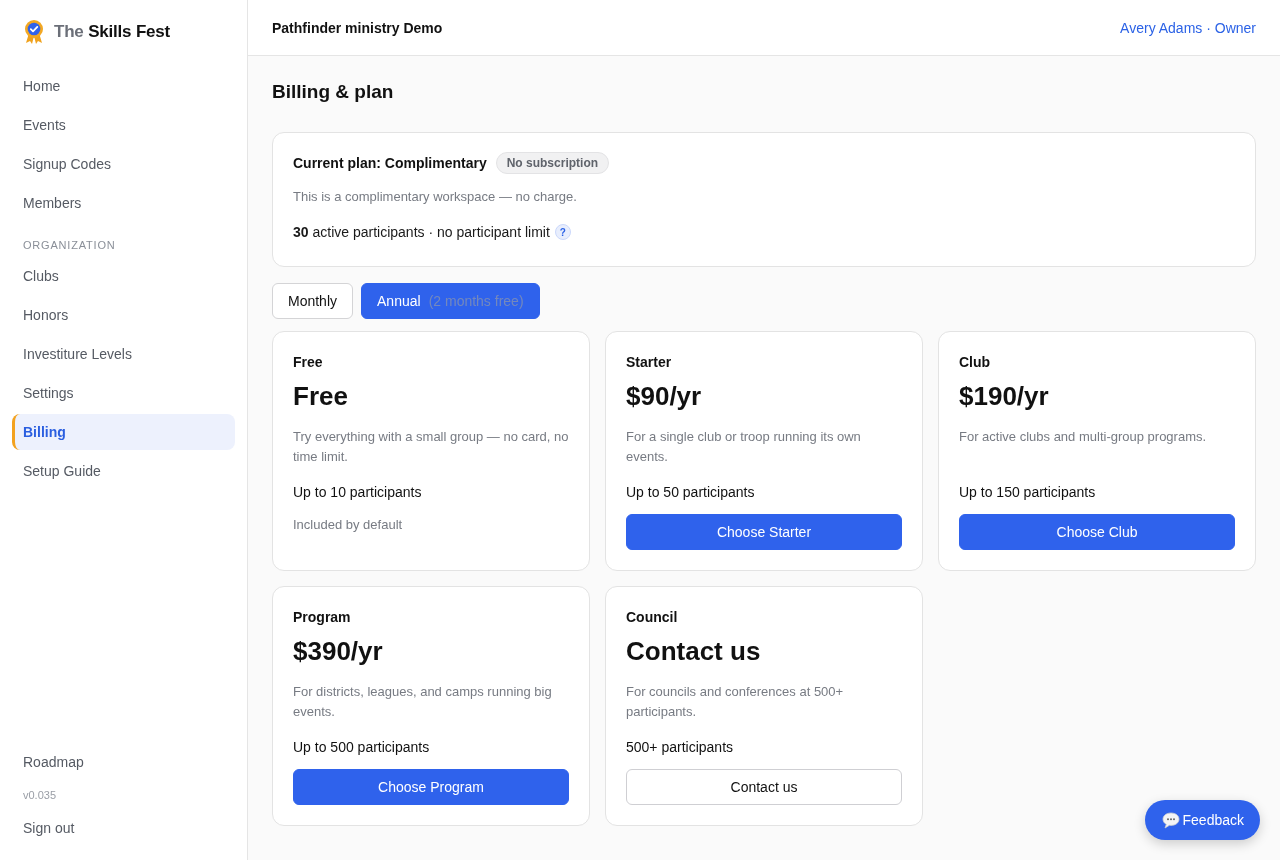 The height and width of the screenshot is (860, 1280). Describe the element at coordinates (313, 301) in the screenshot. I see `billing-period-tab: Monthly` at that location.